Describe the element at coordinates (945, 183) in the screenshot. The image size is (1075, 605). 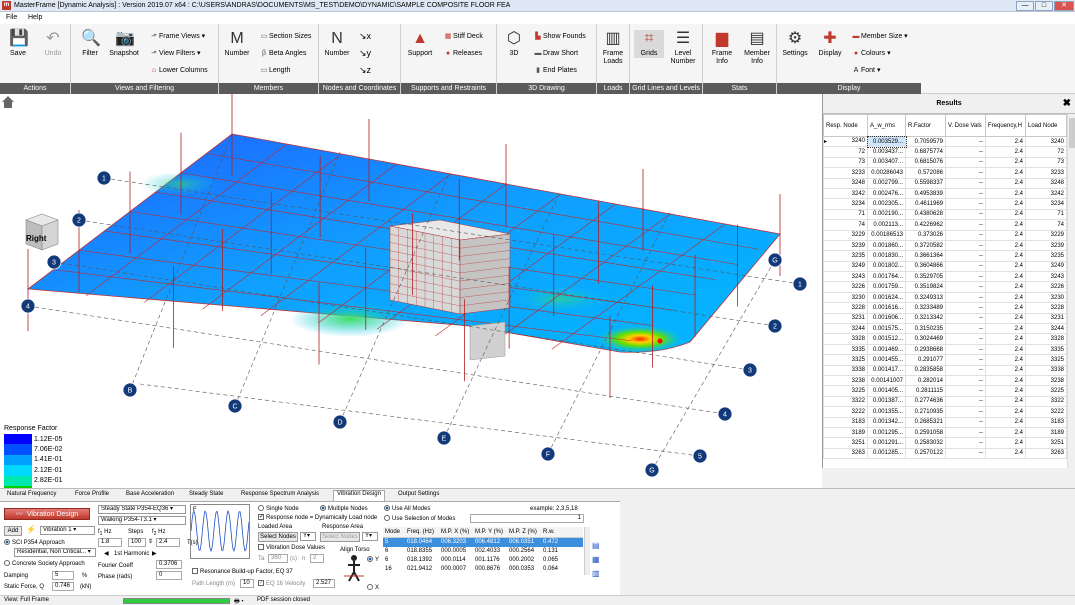
I see `table-row: 3248 0.002799... 0.5598337 -- 2.4 3248` at that location.